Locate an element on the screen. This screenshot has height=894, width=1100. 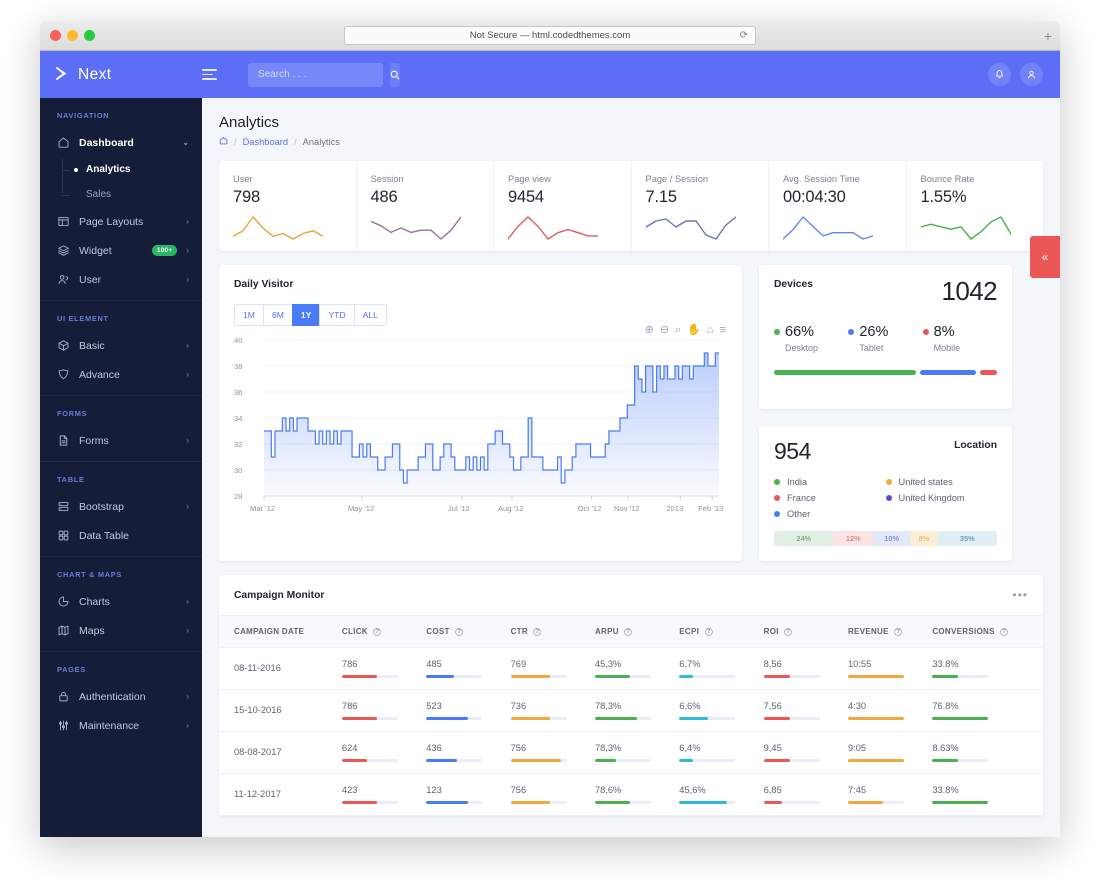
sidebar-item-forms: Forms › is located at coordinates (121, 440).